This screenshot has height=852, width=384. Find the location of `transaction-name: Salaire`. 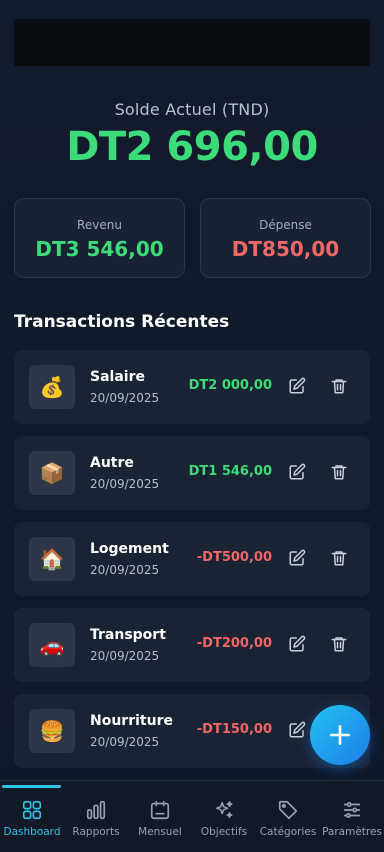

transaction-name: Salaire is located at coordinates (117, 377).